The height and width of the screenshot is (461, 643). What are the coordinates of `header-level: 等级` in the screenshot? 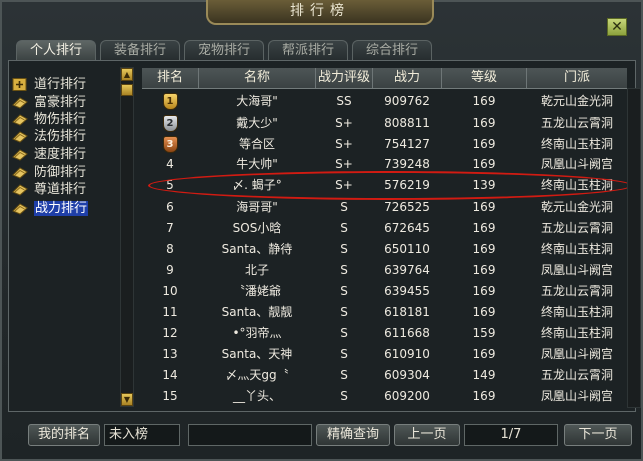 It's located at (483, 77).